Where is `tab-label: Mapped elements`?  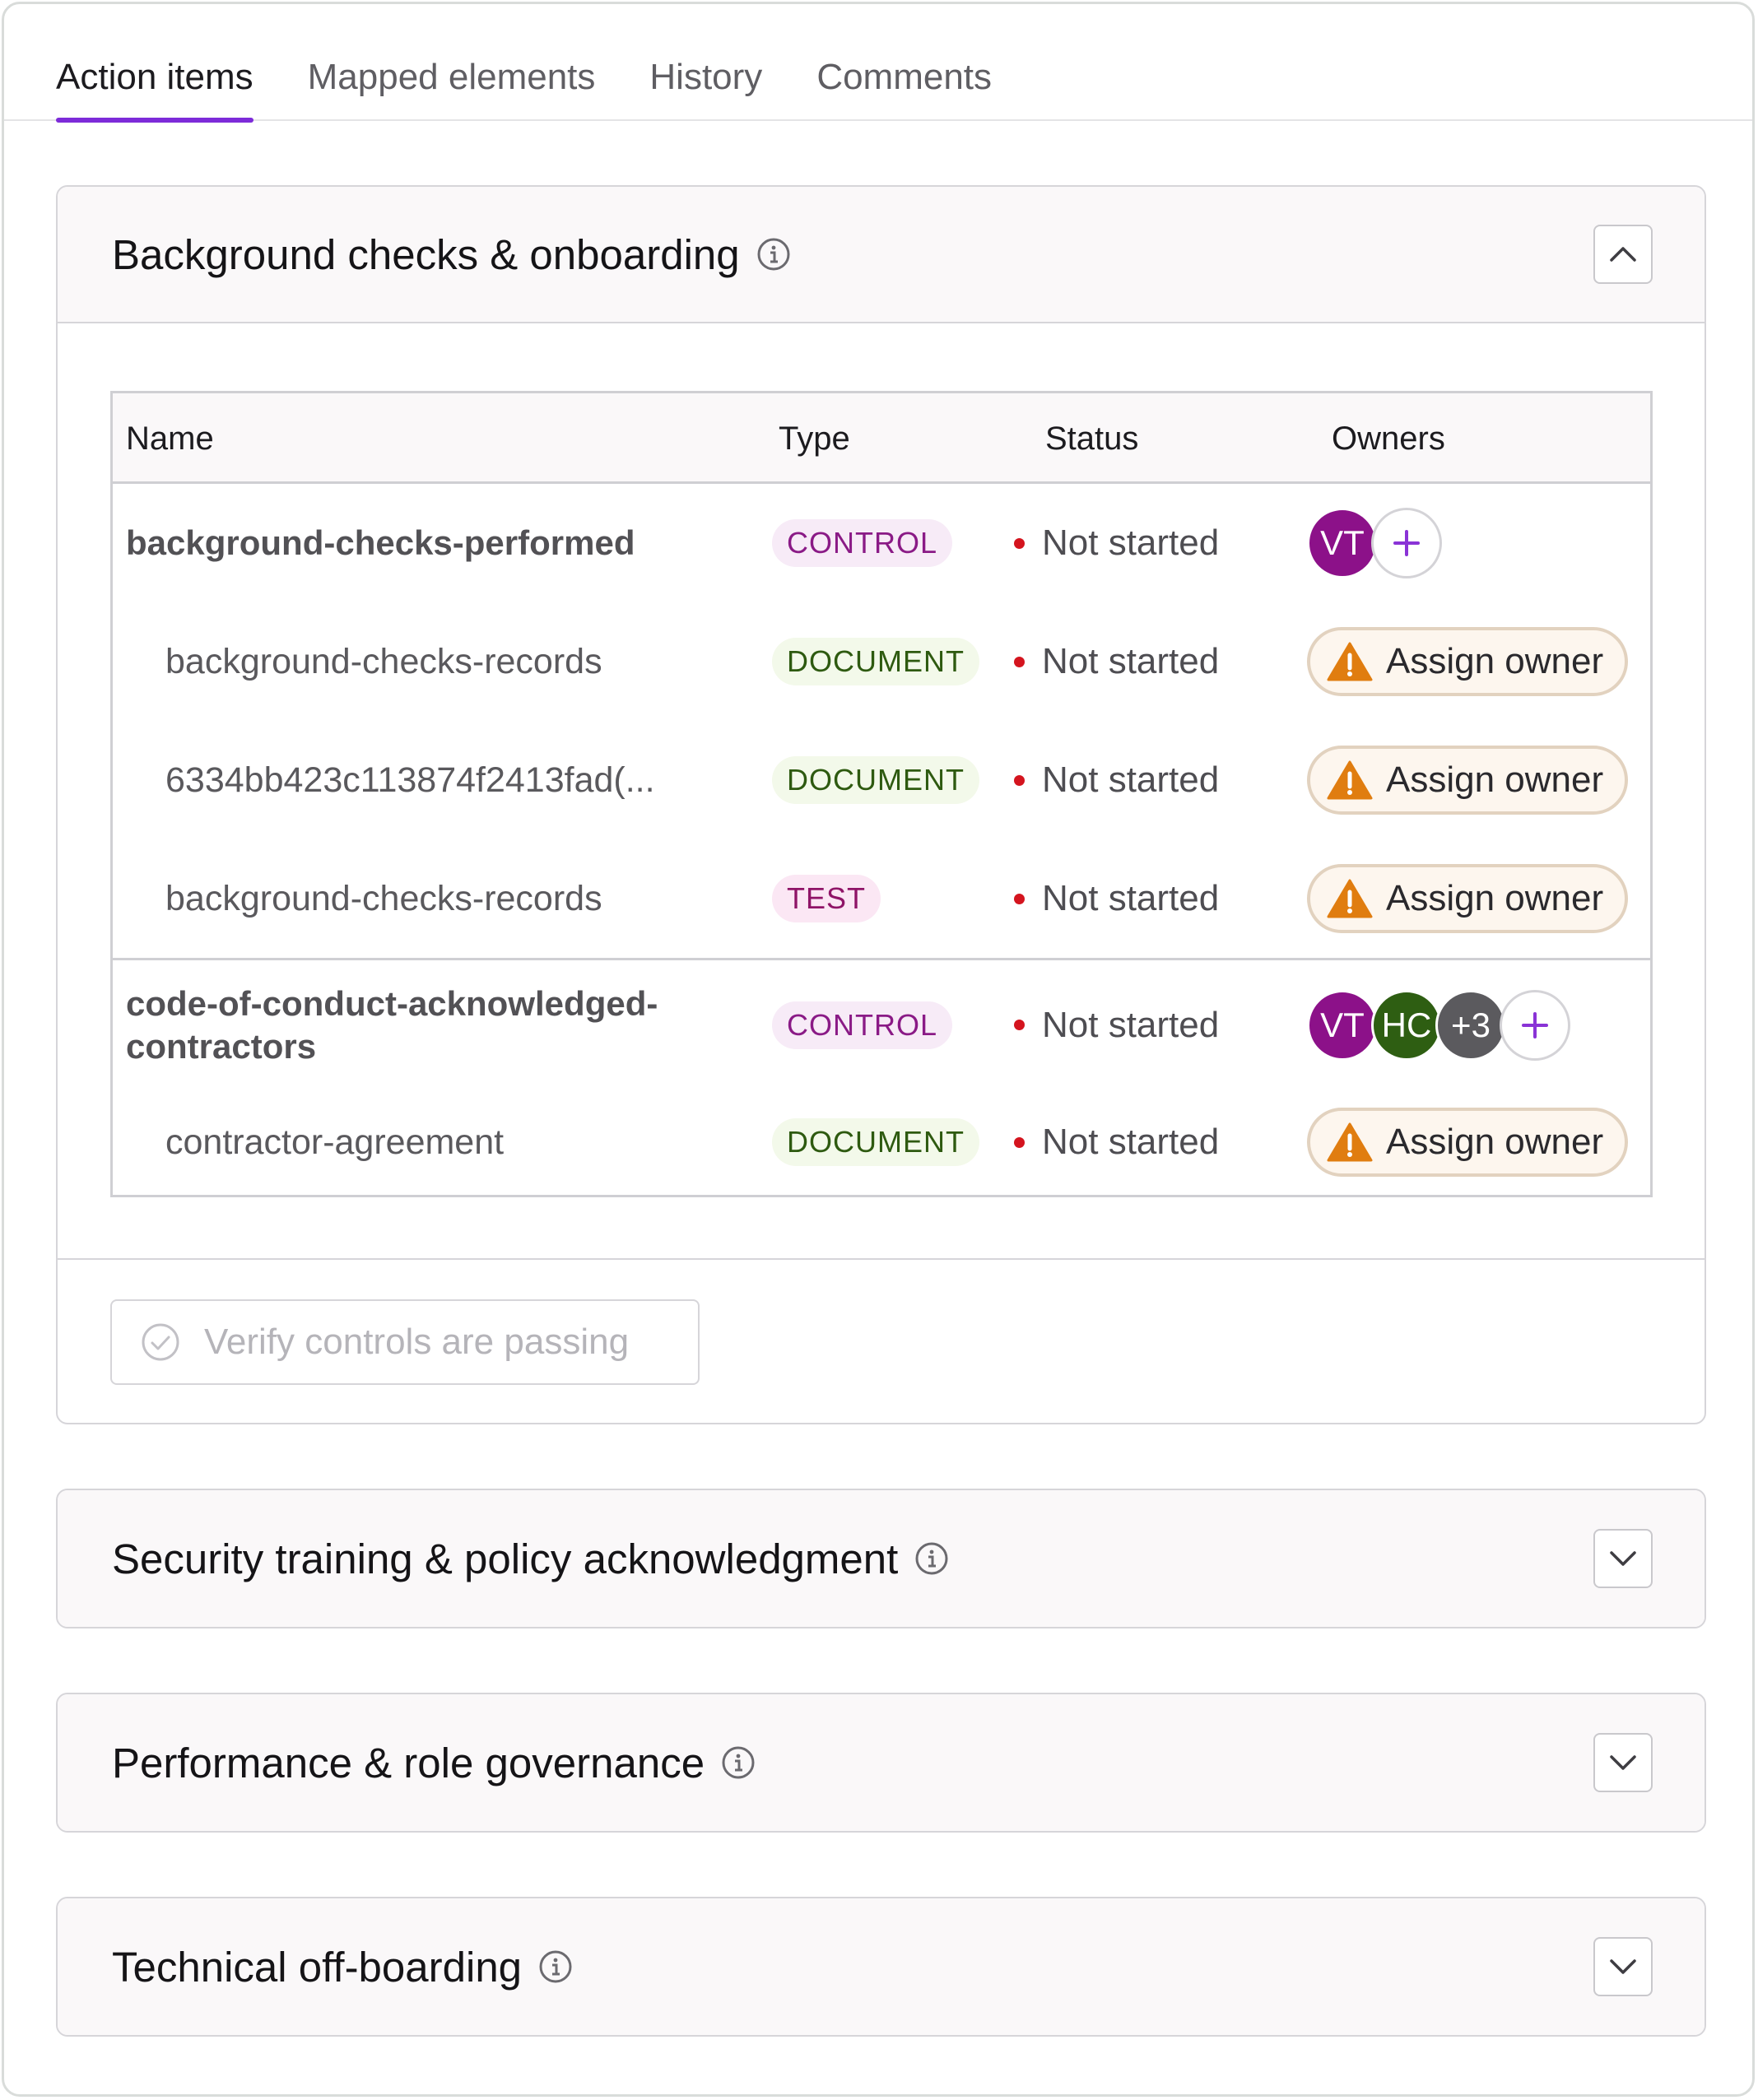 tab-label: Mapped elements is located at coordinates (451, 77).